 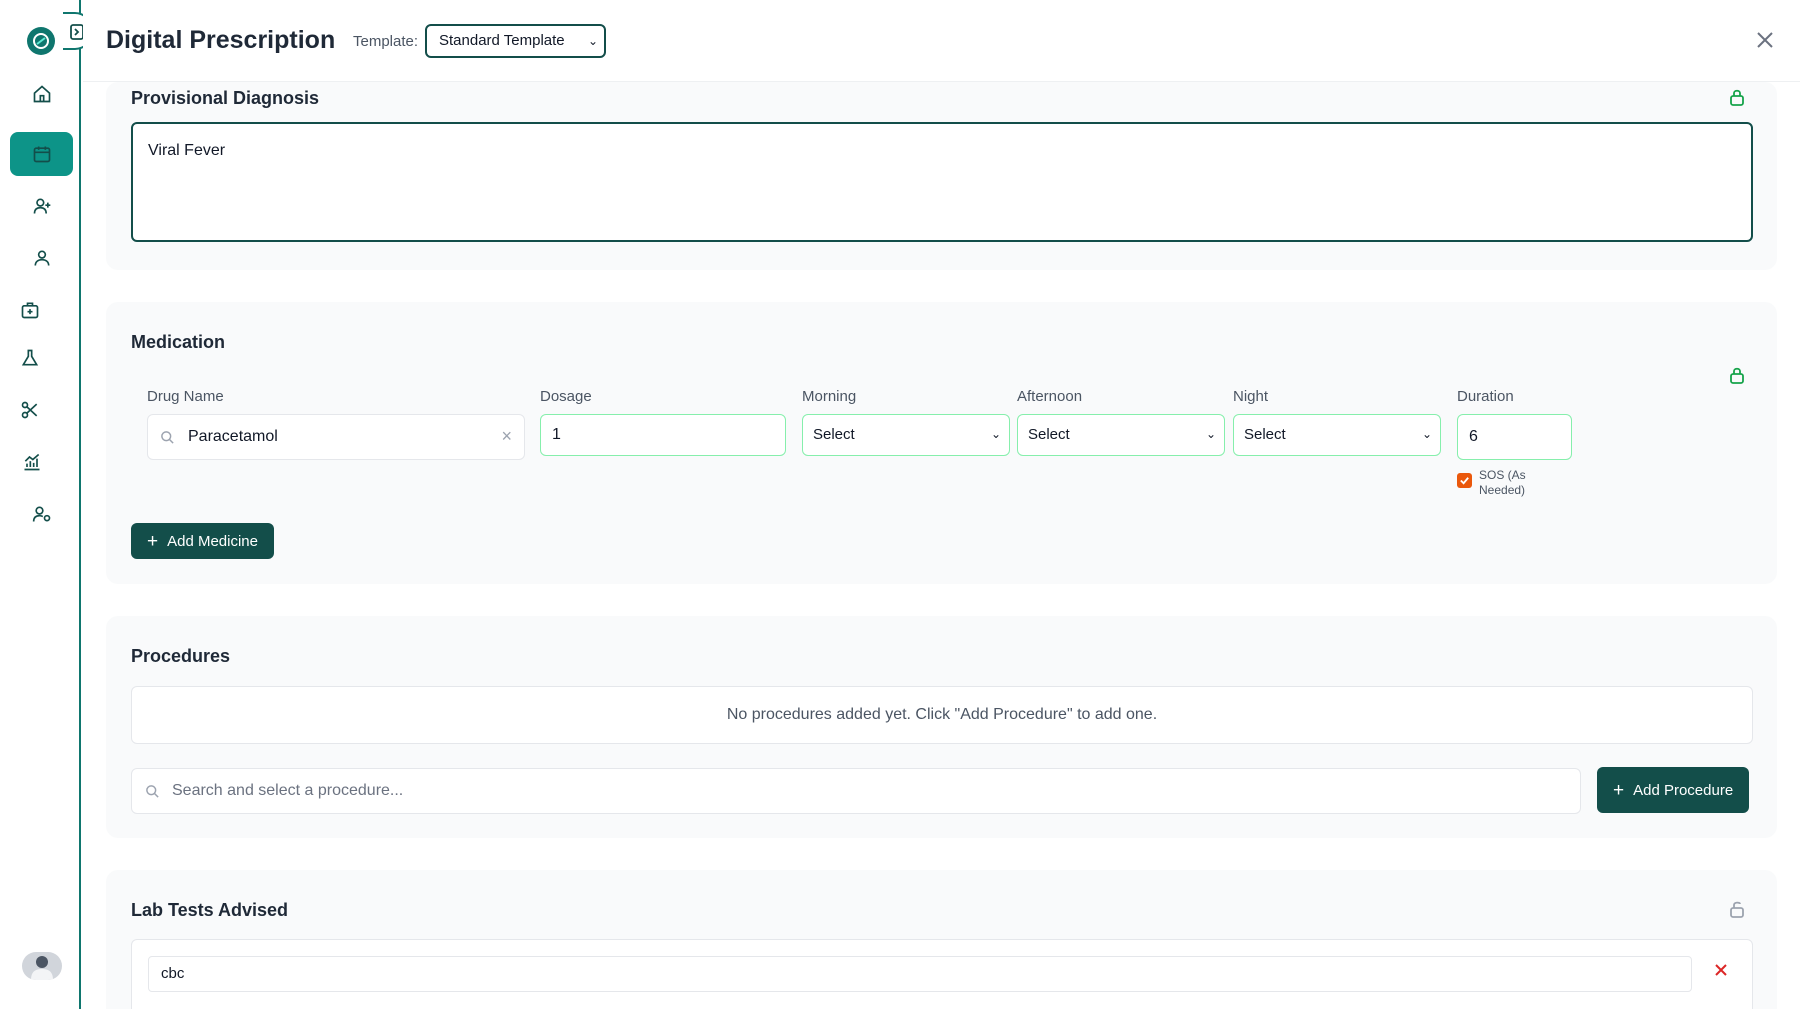 What do you see at coordinates (41, 41) in the screenshot?
I see `app-logo-icon` at bounding box center [41, 41].